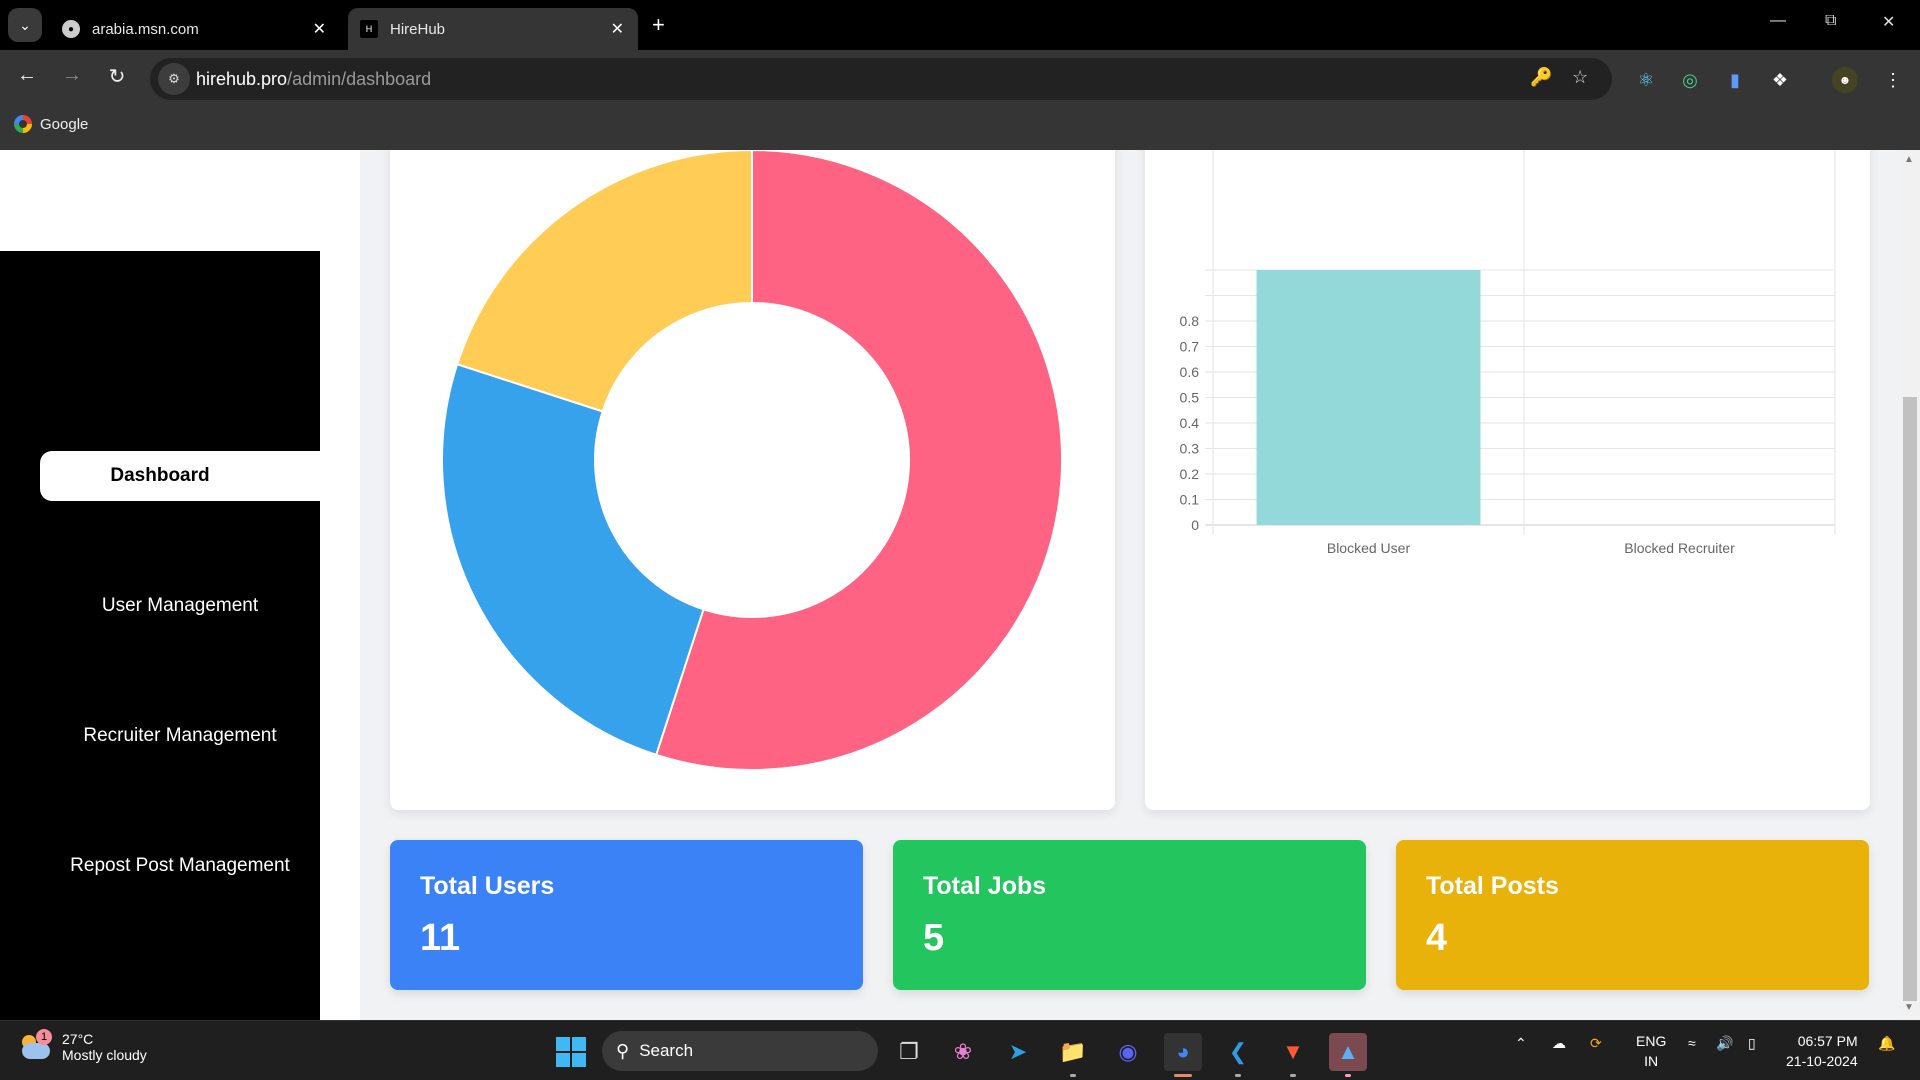  I want to click on donut-slice-total-posts, so click(604, 281).